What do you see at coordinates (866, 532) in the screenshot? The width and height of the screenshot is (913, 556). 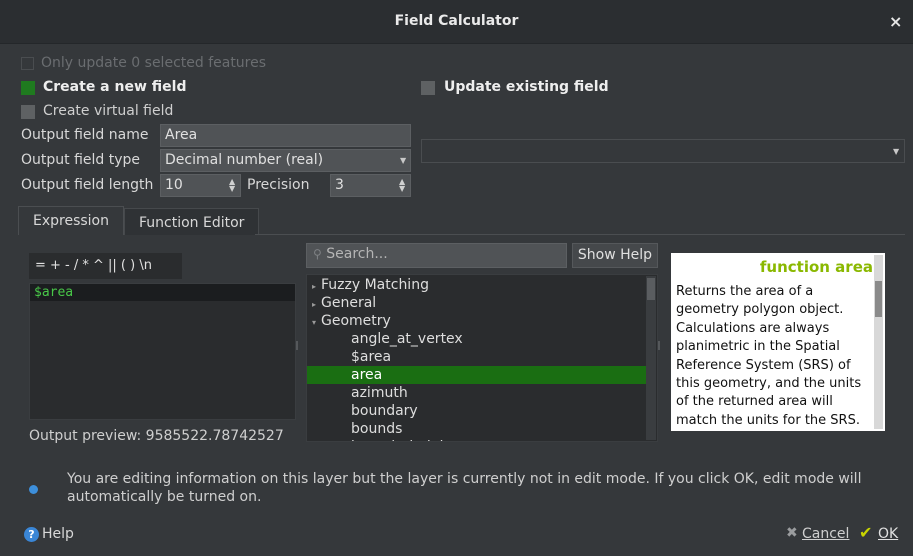 I see `checkmark-icon: ✔` at bounding box center [866, 532].